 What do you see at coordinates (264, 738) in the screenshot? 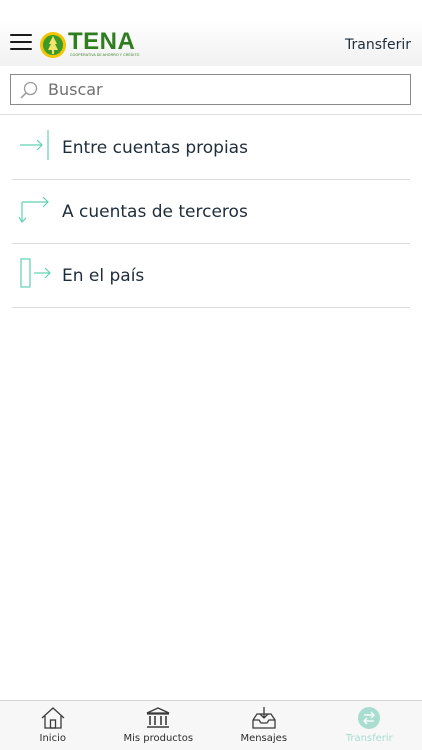
I see `tab-label: Mensajes` at bounding box center [264, 738].